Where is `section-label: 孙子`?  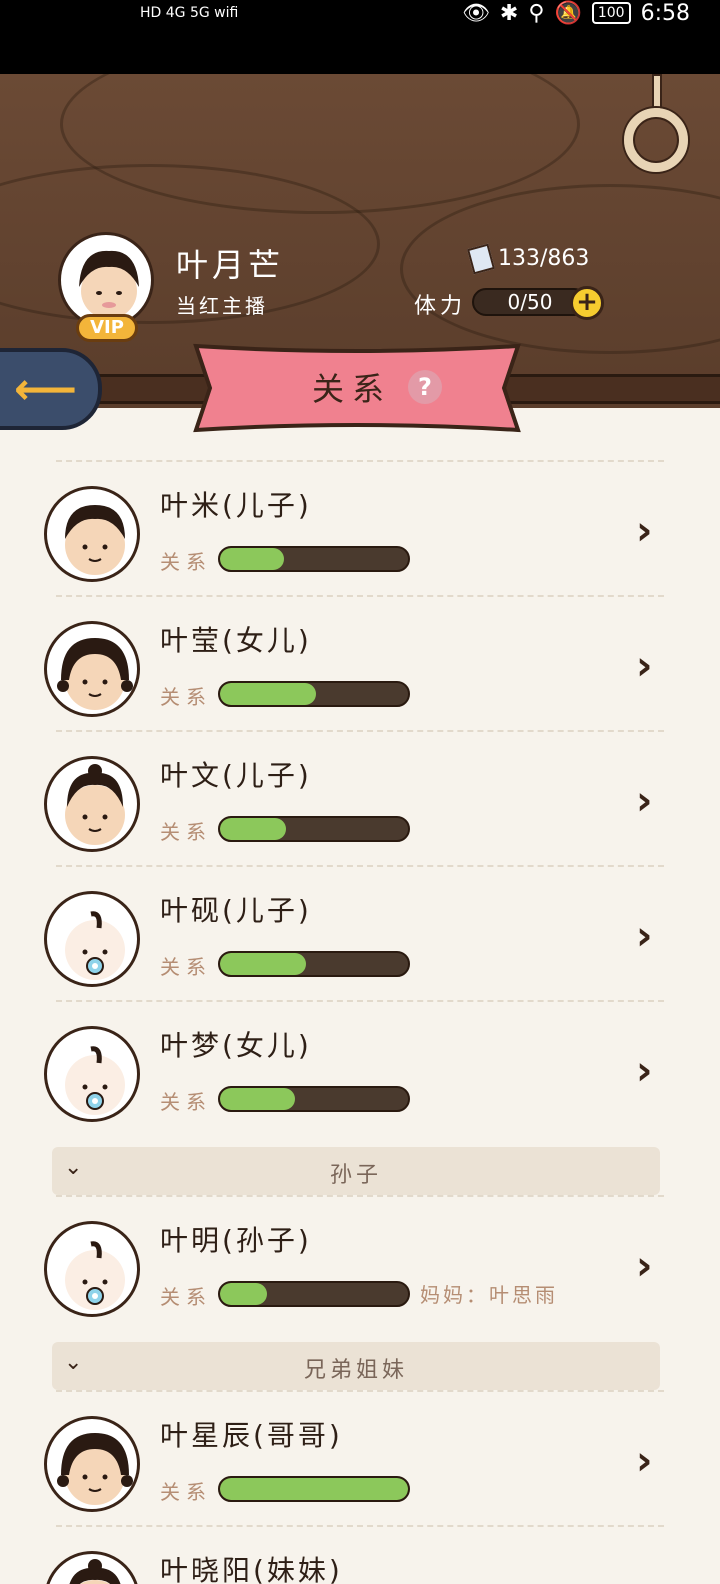 section-label: 孙子 is located at coordinates (355, 1175).